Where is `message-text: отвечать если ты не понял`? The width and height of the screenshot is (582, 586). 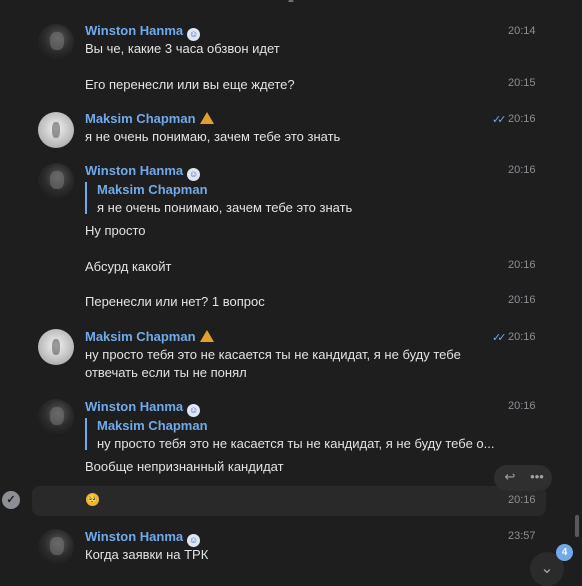 message-text: отвечать если ты не понял is located at coordinates (166, 372).